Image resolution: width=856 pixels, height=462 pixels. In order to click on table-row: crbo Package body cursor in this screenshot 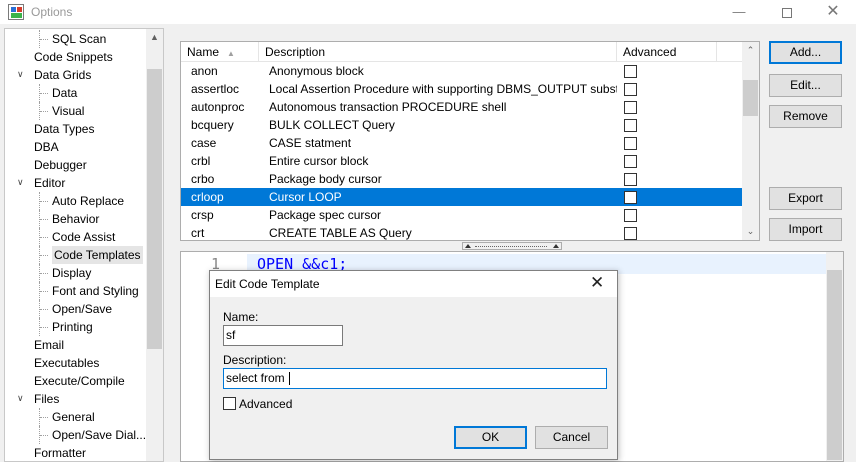, I will do `click(462, 179)`.